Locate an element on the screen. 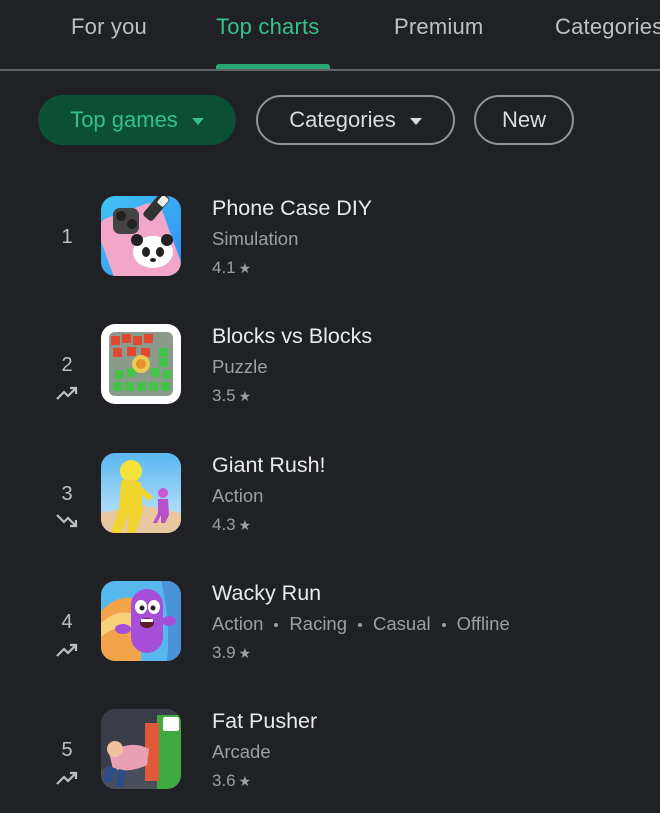 The width and height of the screenshot is (660, 813). app-rating: 3.9 ★ is located at coordinates (231, 653).